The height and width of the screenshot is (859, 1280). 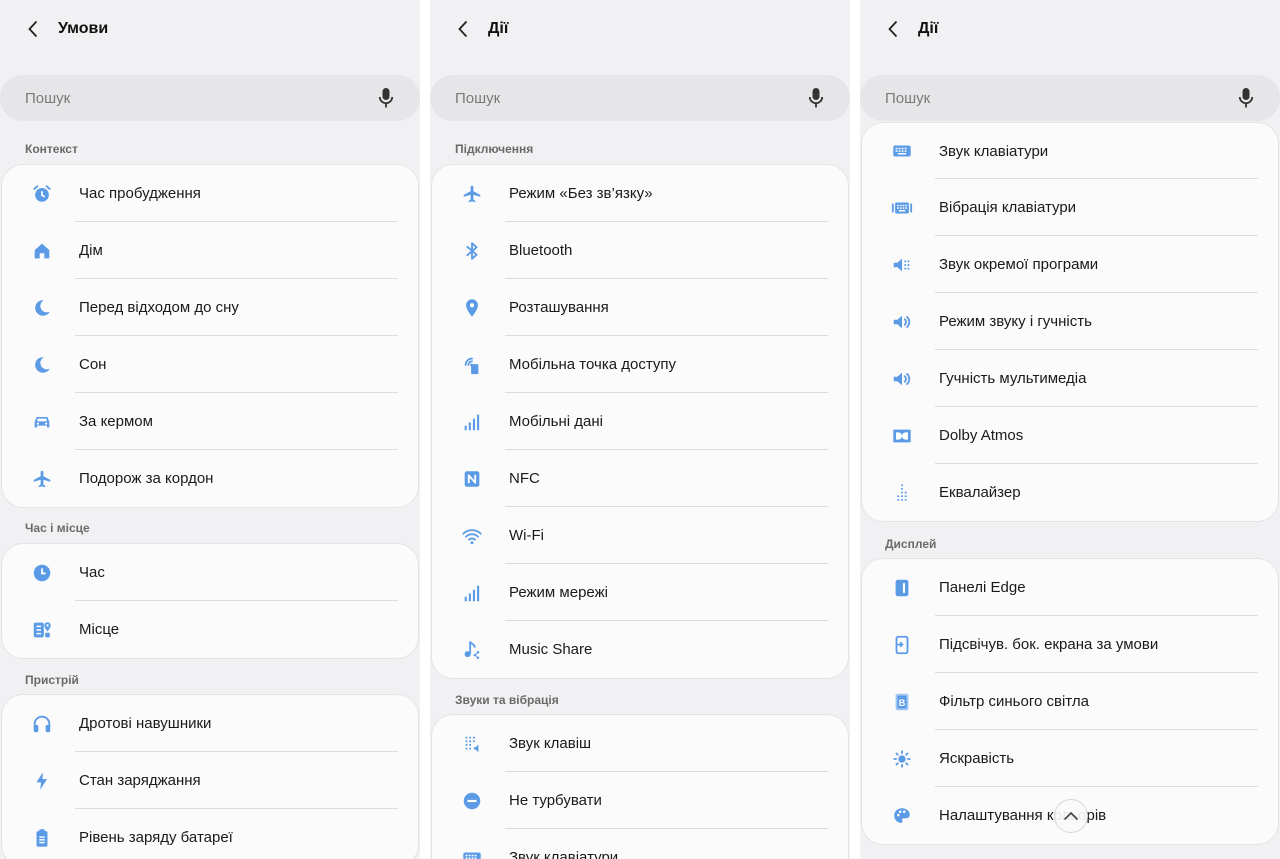 What do you see at coordinates (977, 758) in the screenshot?
I see `list-item-label: Яскравість` at bounding box center [977, 758].